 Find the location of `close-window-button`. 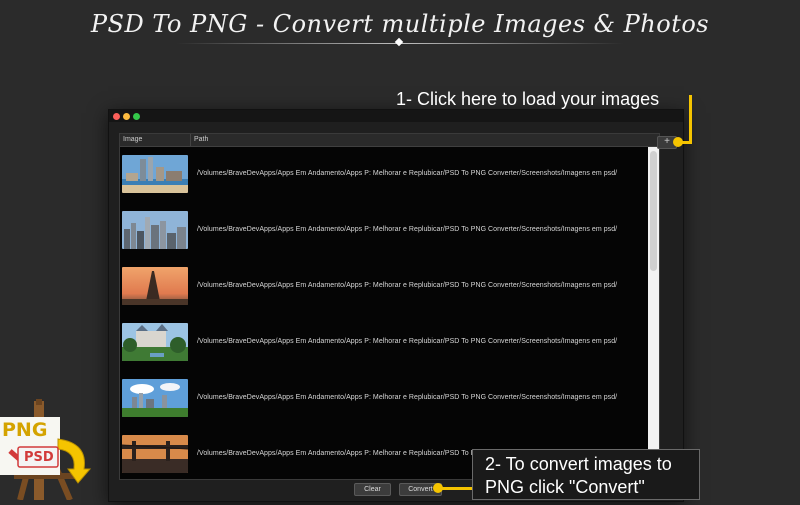

close-window-button is located at coordinates (116, 116).